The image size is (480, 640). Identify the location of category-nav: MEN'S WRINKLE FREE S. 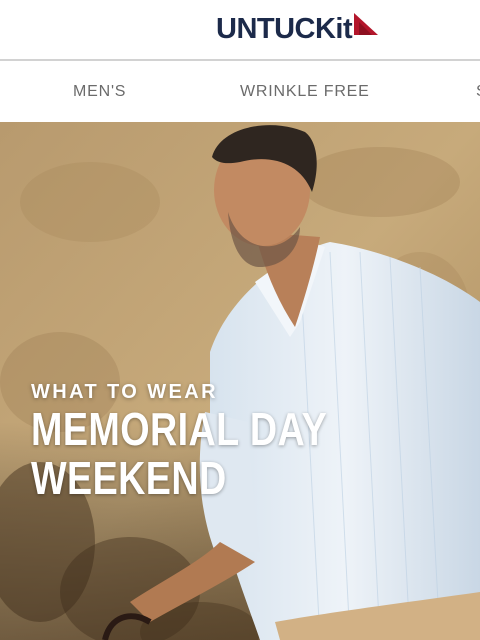
(240, 91).